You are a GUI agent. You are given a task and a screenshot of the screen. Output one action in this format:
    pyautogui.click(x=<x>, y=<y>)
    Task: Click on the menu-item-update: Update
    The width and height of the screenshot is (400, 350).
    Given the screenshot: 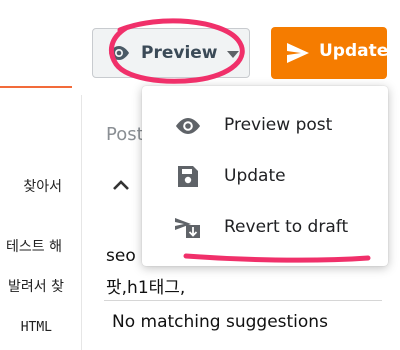 What is the action you would take?
    pyautogui.click(x=265, y=177)
    